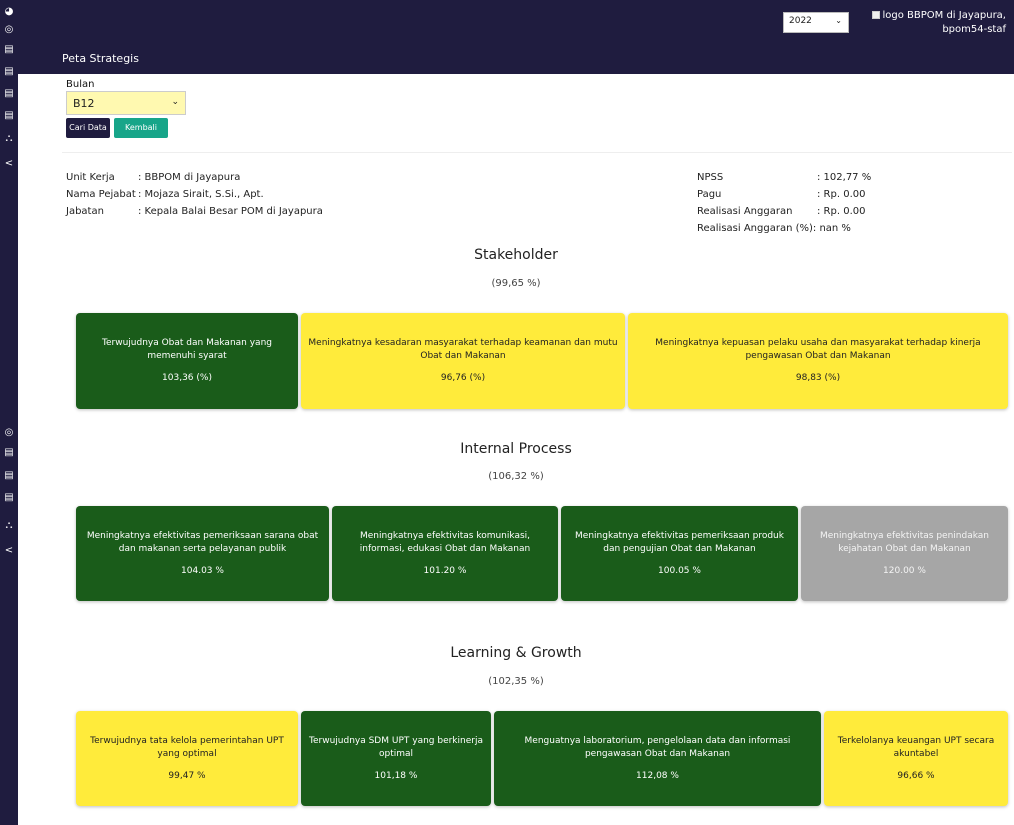 This screenshot has width=1014, height=825. Describe the element at coordinates (141, 128) in the screenshot. I see `kembali-button: Kembali` at that location.